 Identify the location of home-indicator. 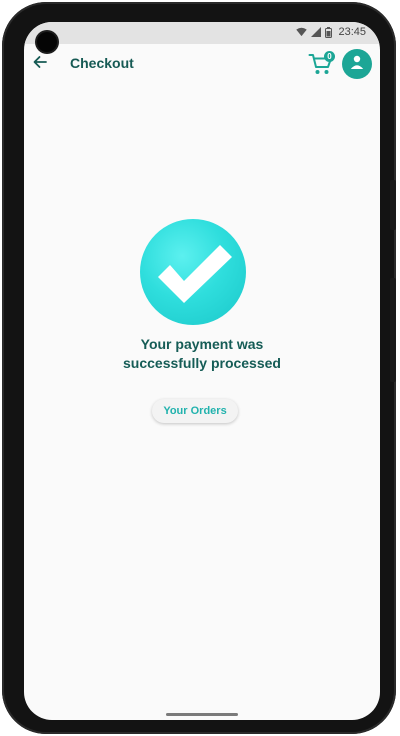
(202, 714).